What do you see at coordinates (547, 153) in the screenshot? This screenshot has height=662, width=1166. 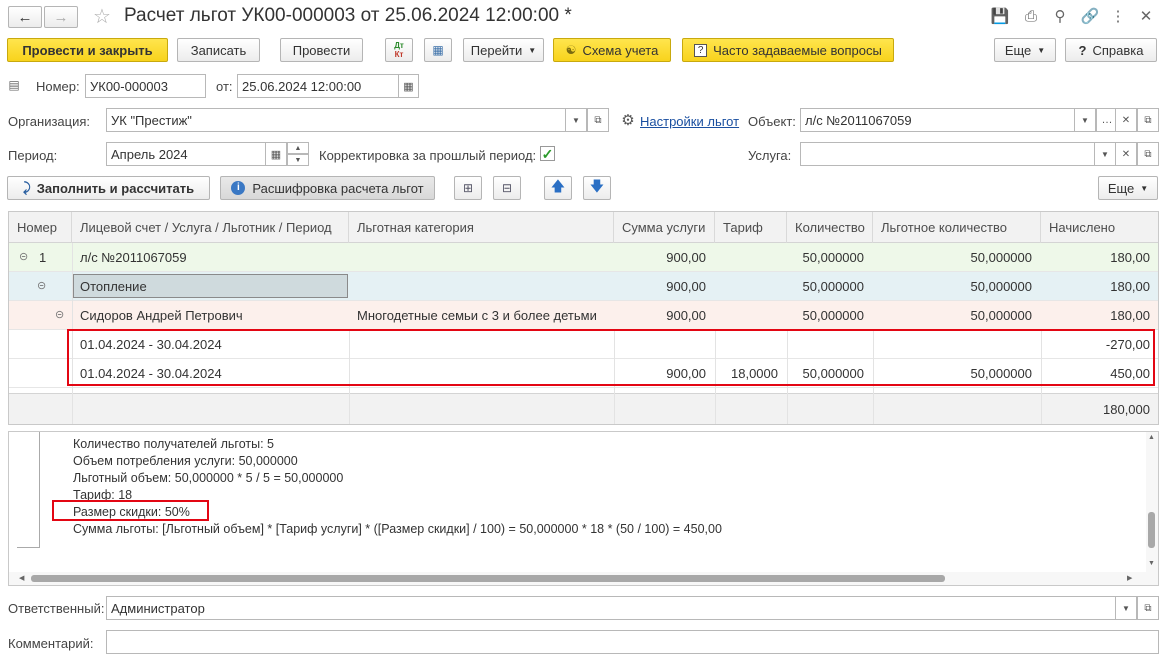 I see `correction-checkbox: ✓` at bounding box center [547, 153].